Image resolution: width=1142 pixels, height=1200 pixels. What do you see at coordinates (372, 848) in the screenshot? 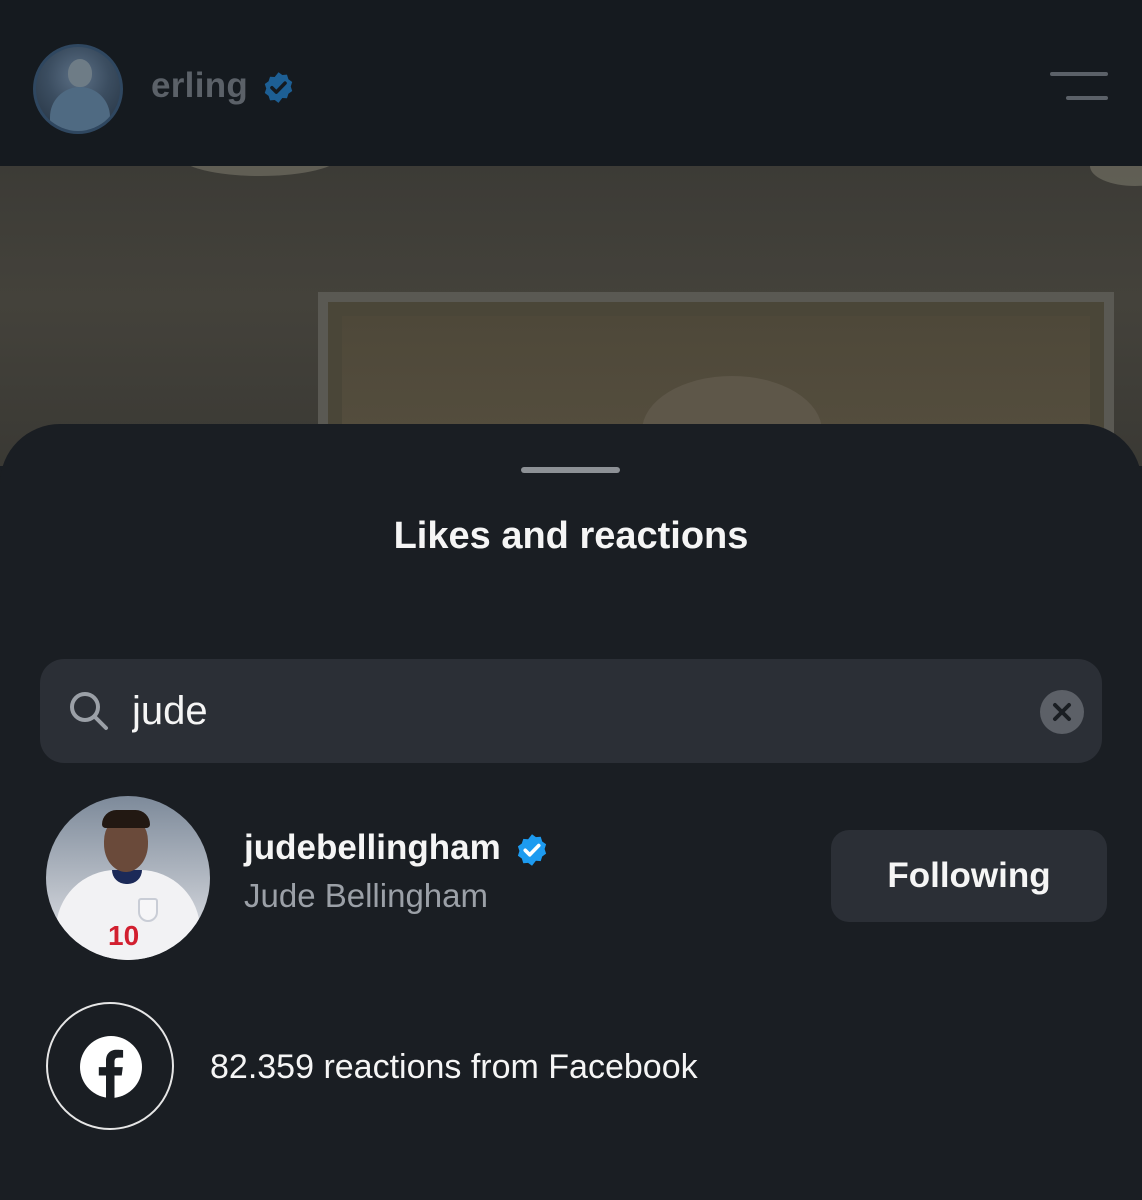
I see `result-username: judebellingham` at bounding box center [372, 848].